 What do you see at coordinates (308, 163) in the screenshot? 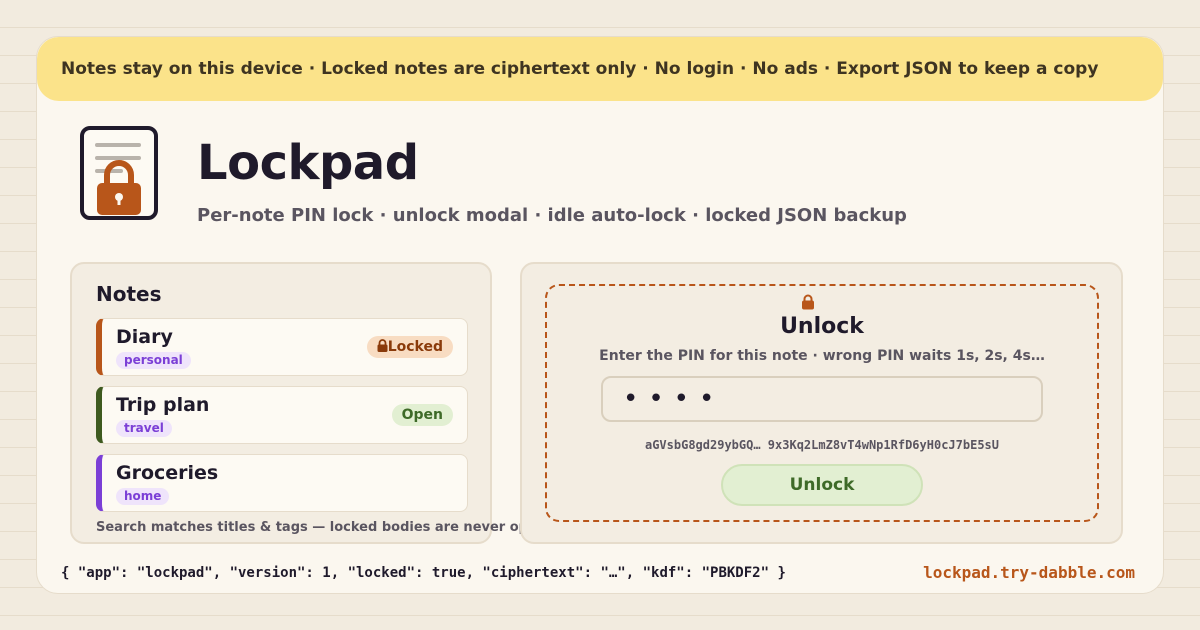
I see `app-title: Lockpad` at bounding box center [308, 163].